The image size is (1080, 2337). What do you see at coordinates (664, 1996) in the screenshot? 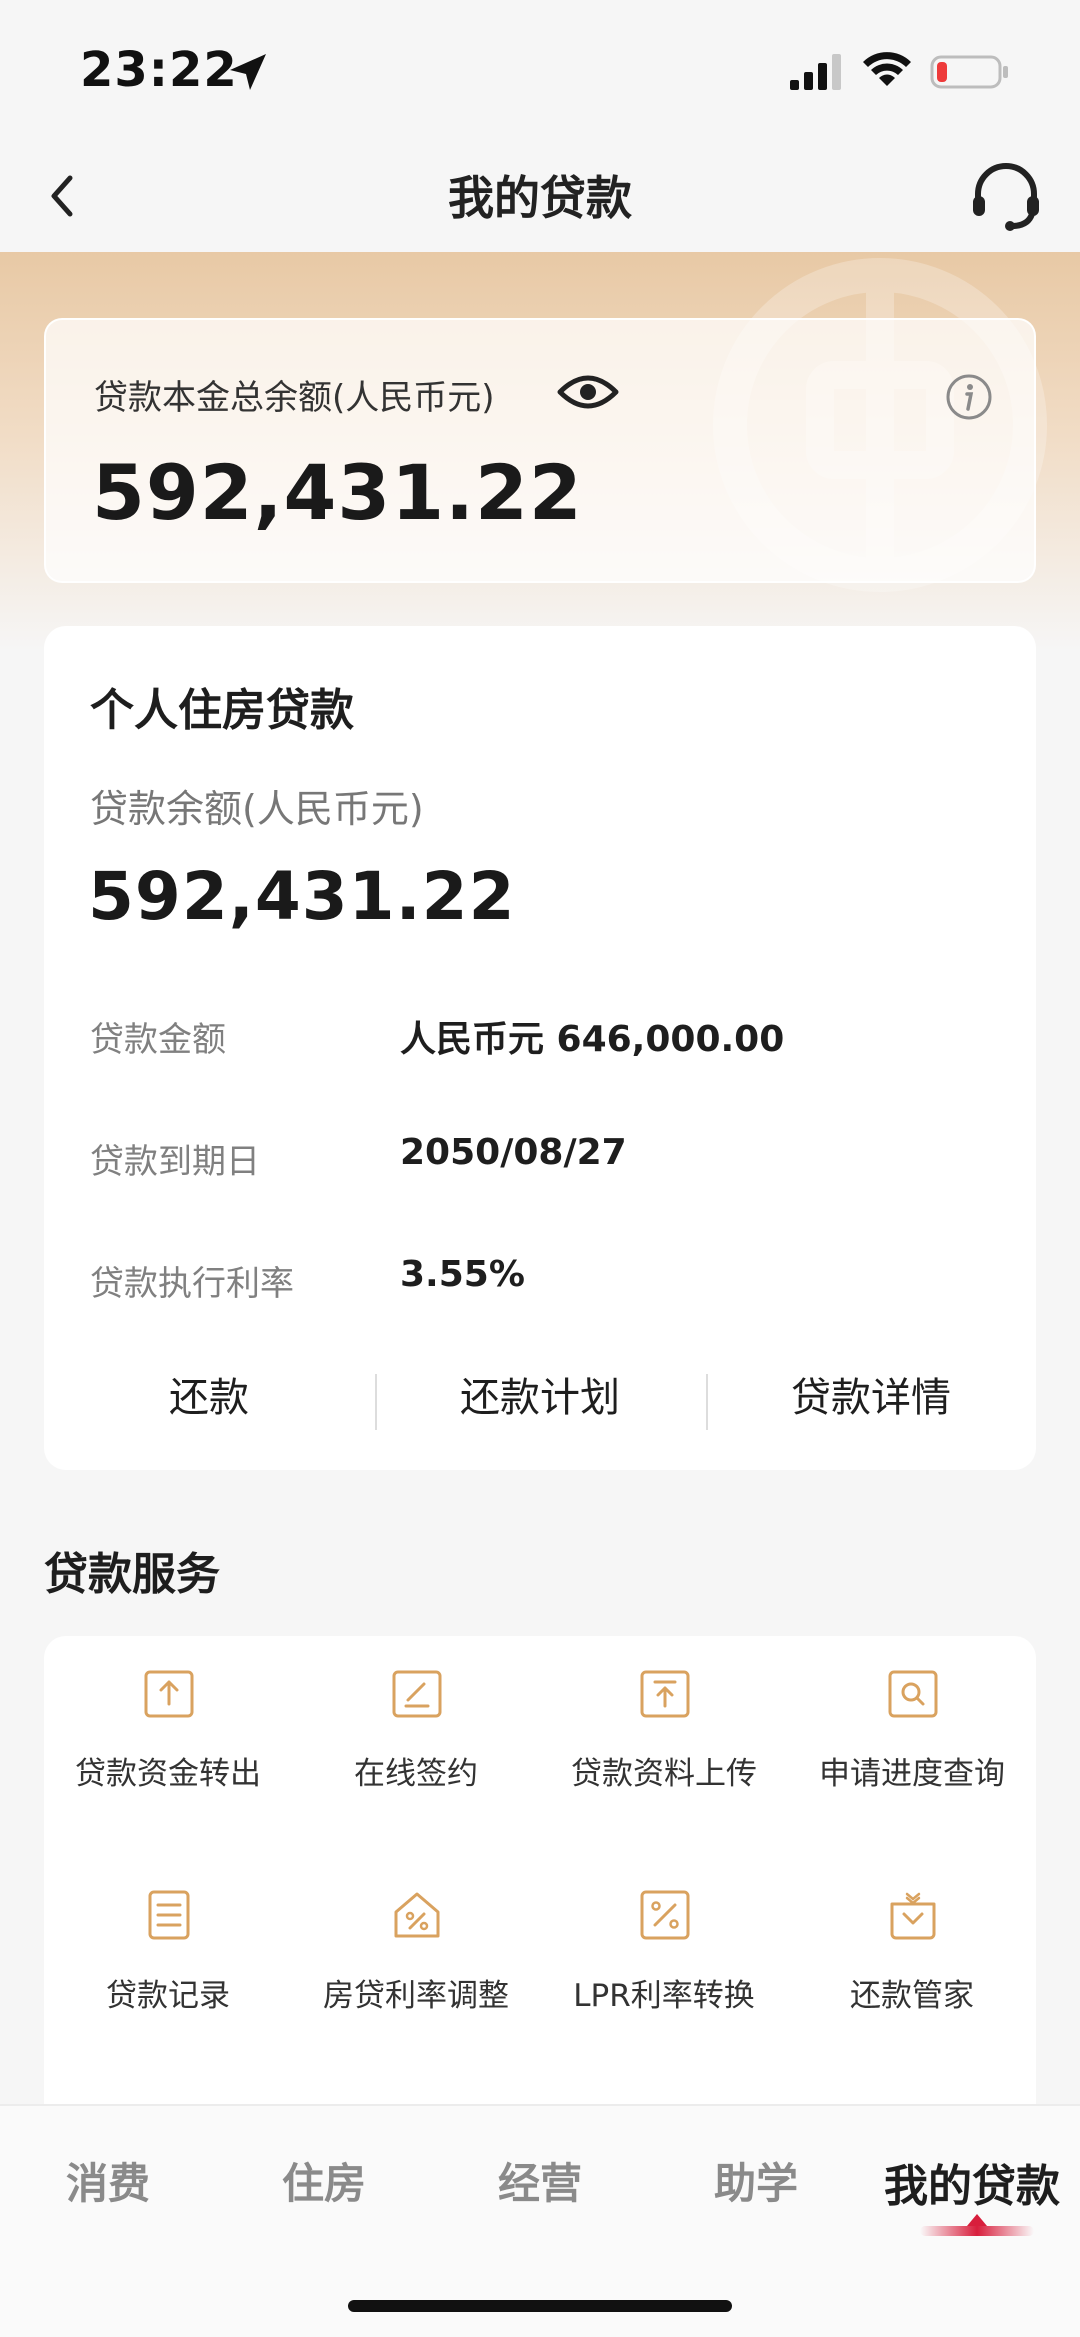
I see `service-label: LPR利率转换` at bounding box center [664, 1996].